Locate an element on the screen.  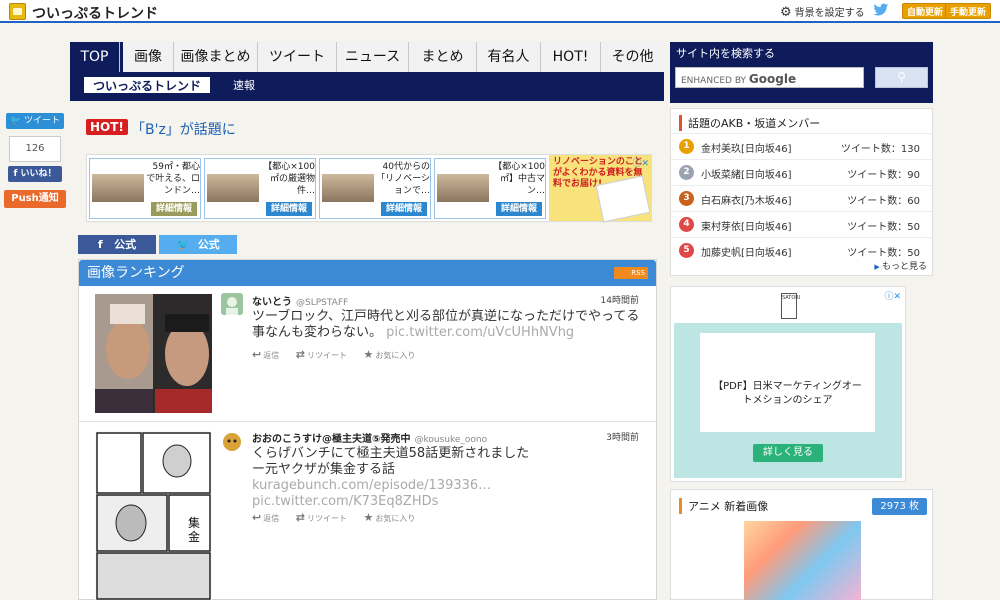
member-name: 東村芽依[日向坂46] is located at coordinates (746, 225).